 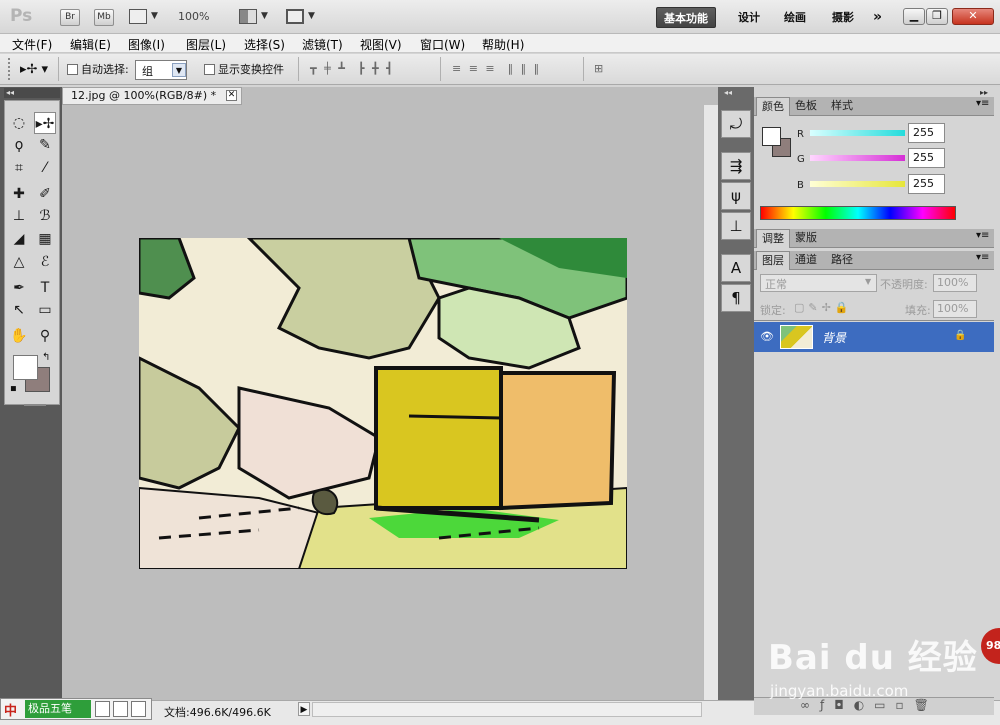 I want to click on crop-tool: ⌗, so click(x=19, y=168).